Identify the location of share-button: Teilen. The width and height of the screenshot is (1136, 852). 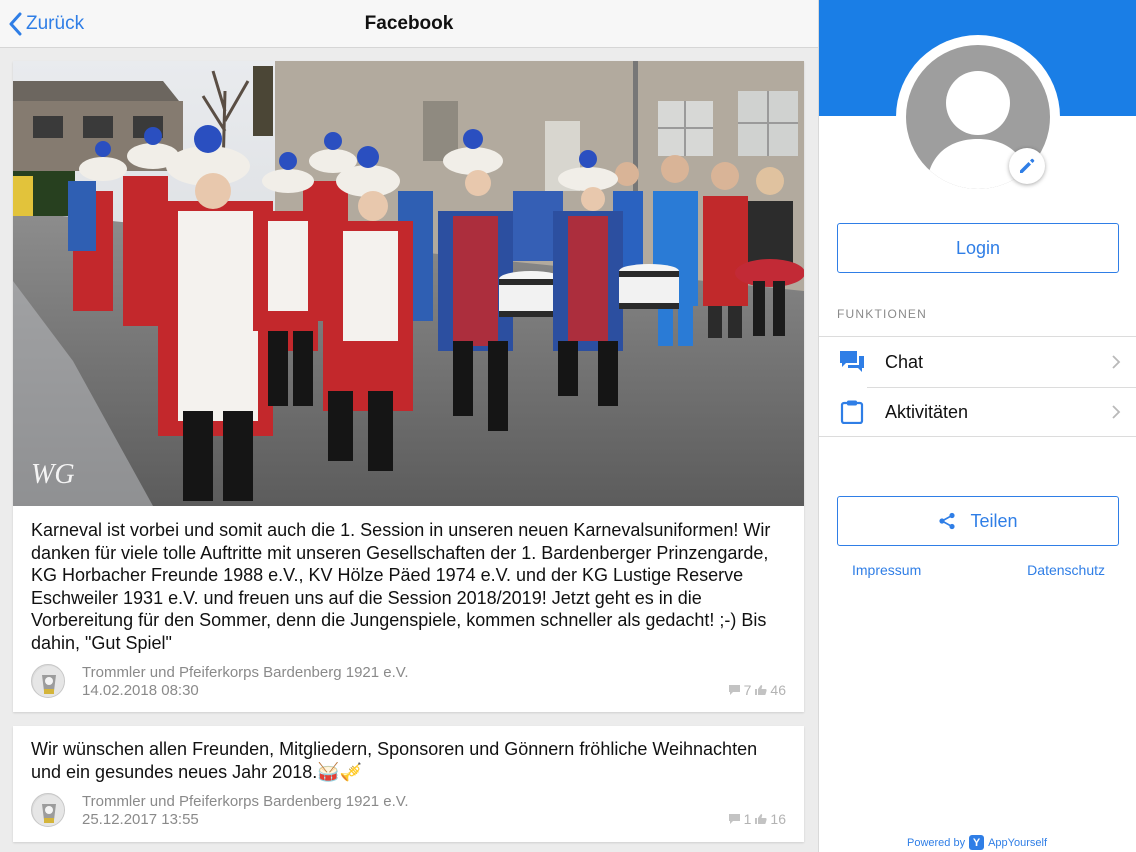
(978, 521).